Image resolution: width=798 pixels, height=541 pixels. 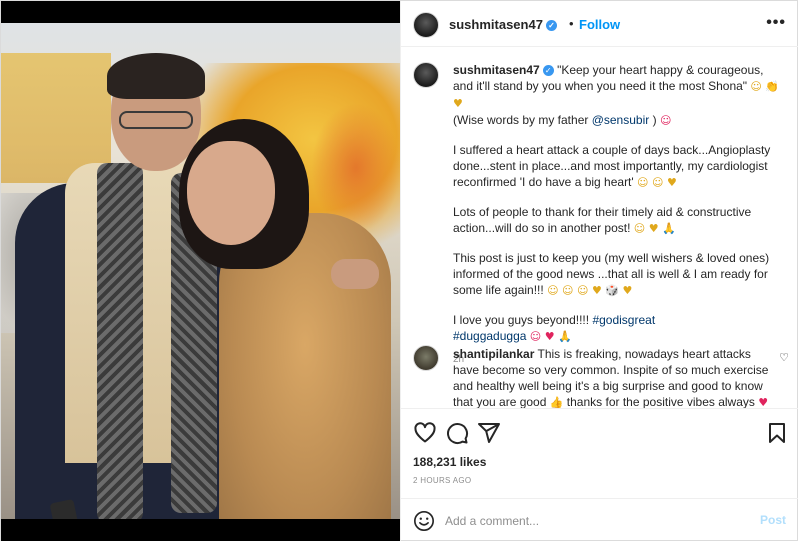 I want to click on caption-para3-emoji: ☺ ♥ 🙏, so click(x=654, y=228).